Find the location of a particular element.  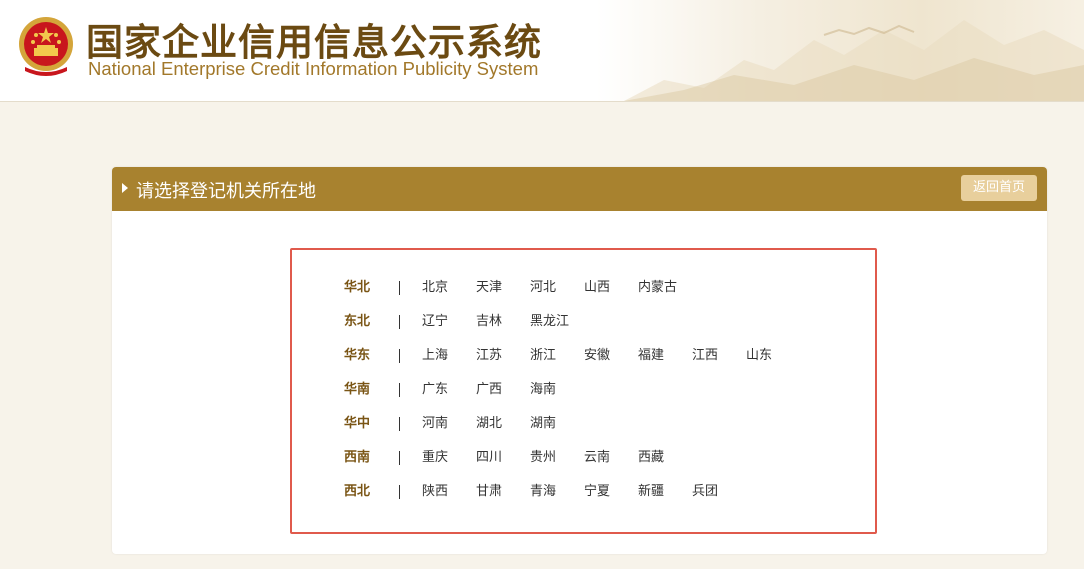

province-link: 湖南 is located at coordinates (543, 424).